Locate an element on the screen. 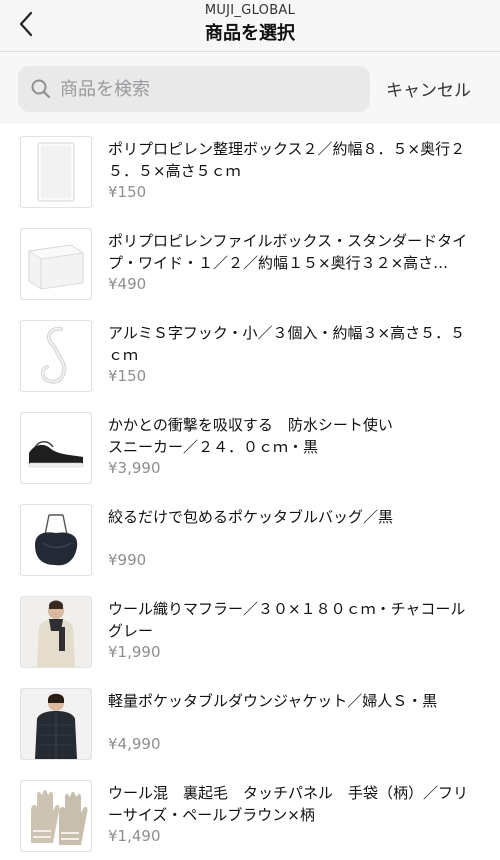  search-input is located at coordinates (210, 89).